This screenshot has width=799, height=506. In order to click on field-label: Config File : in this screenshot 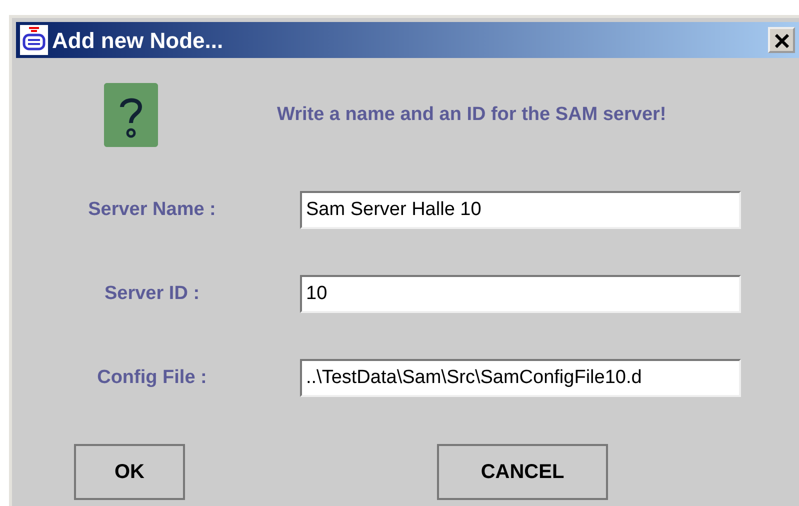, I will do `click(152, 378)`.